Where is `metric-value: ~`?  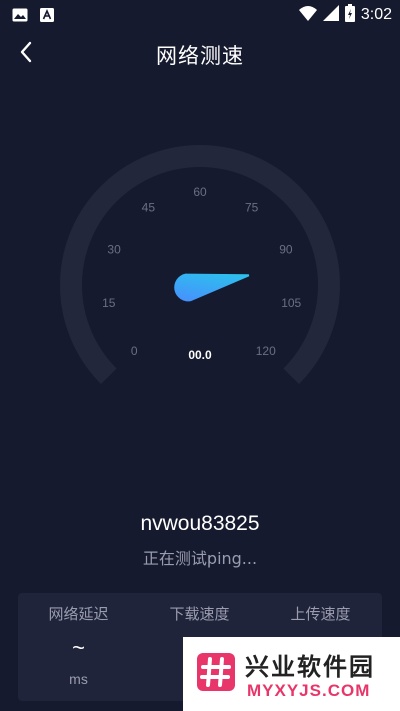 metric-value: ~ is located at coordinates (78, 647).